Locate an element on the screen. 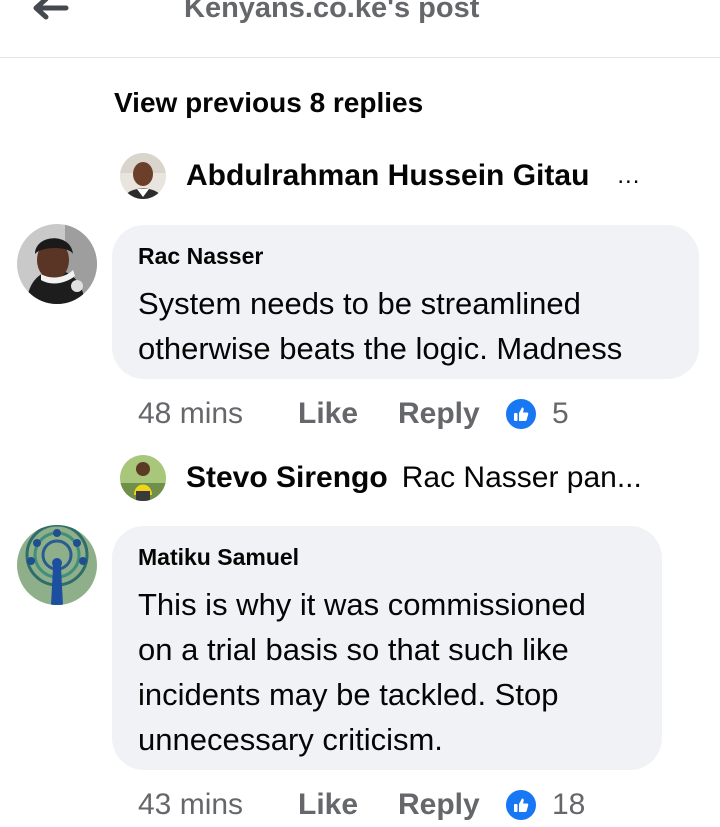 This screenshot has height=827, width=720. top-bar: Kenyans.co.ke's post is located at coordinates (360, 29).